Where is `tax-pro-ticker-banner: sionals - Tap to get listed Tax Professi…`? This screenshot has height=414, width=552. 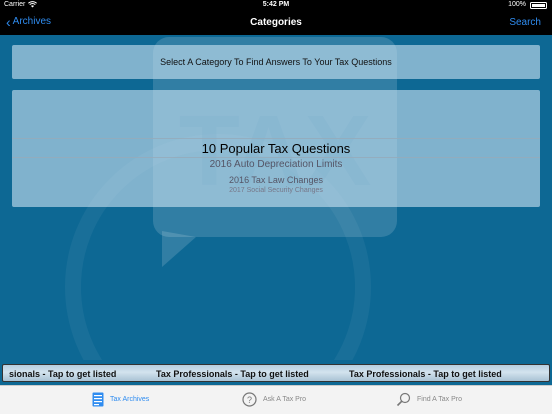 tax-pro-ticker-banner: sionals - Tap to get listed Tax Professi… is located at coordinates (276, 373).